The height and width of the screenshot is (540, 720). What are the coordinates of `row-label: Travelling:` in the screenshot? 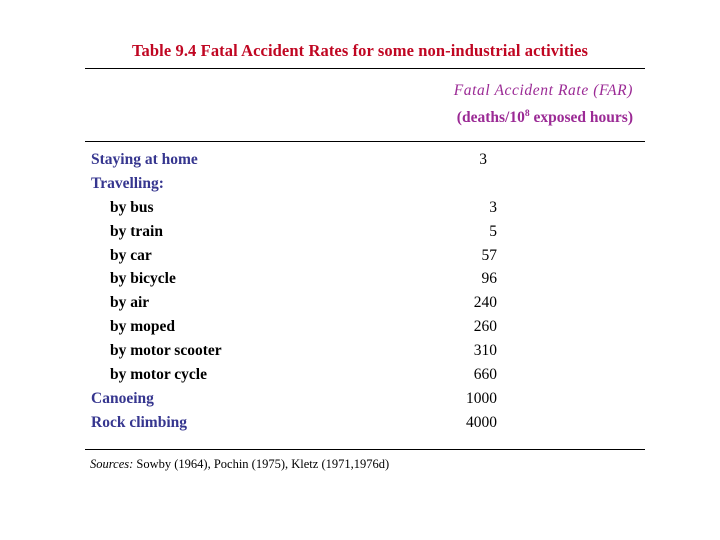 It's located at (127, 183).